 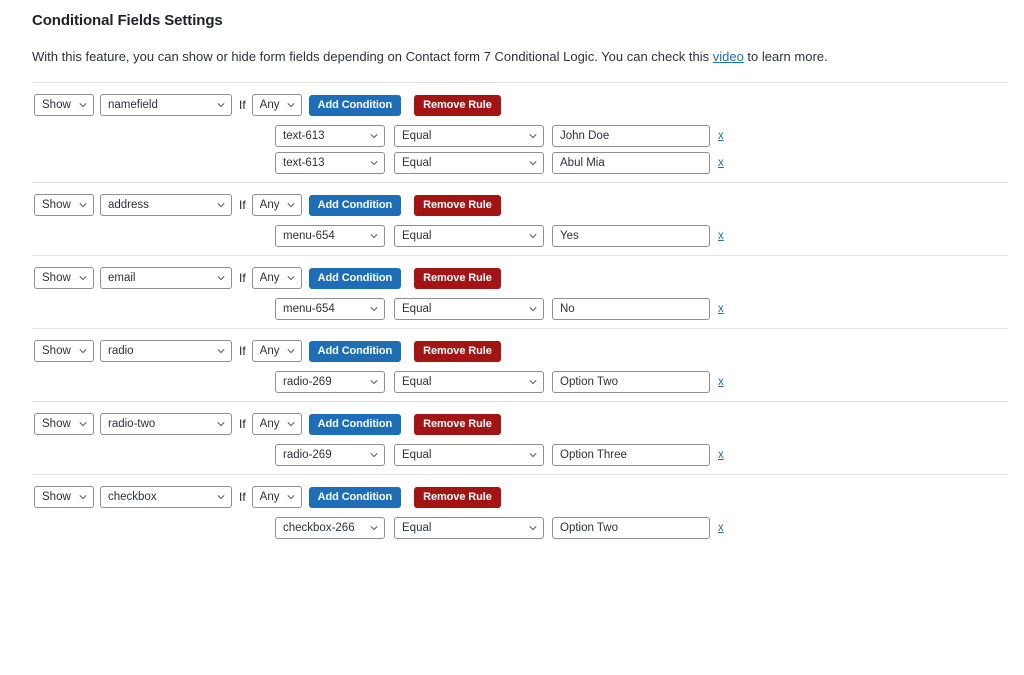 I want to click on page-description-text-after: to learn more., so click(x=785, y=56).